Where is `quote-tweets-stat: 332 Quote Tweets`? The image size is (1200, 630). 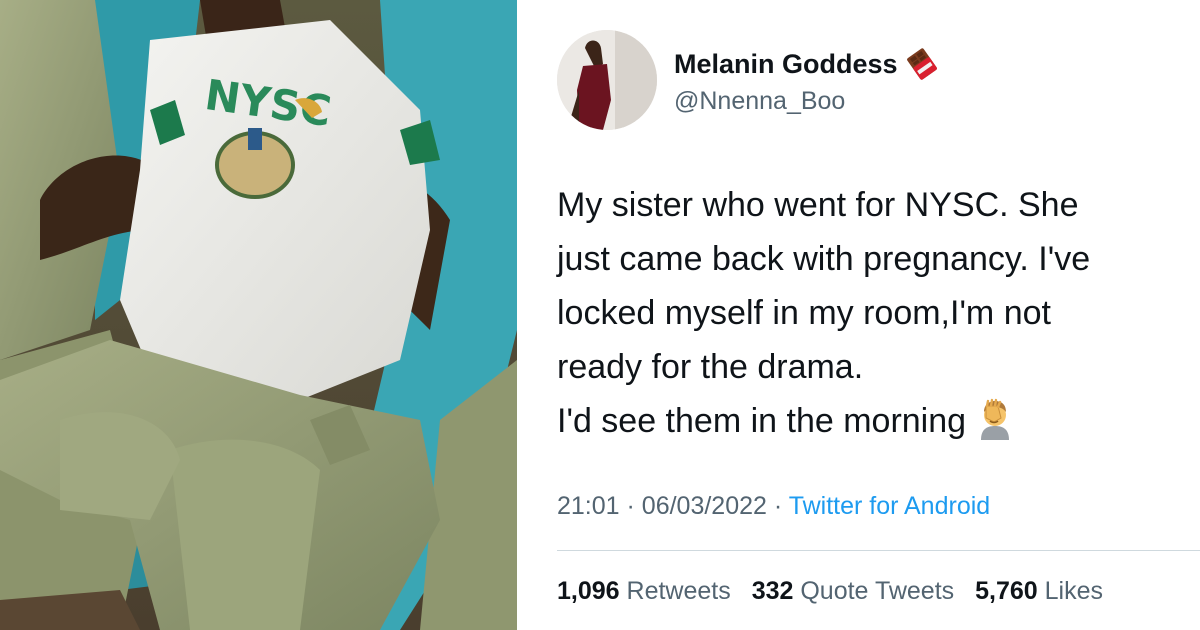
quote-tweets-stat: 332 Quote Tweets is located at coordinates (853, 591).